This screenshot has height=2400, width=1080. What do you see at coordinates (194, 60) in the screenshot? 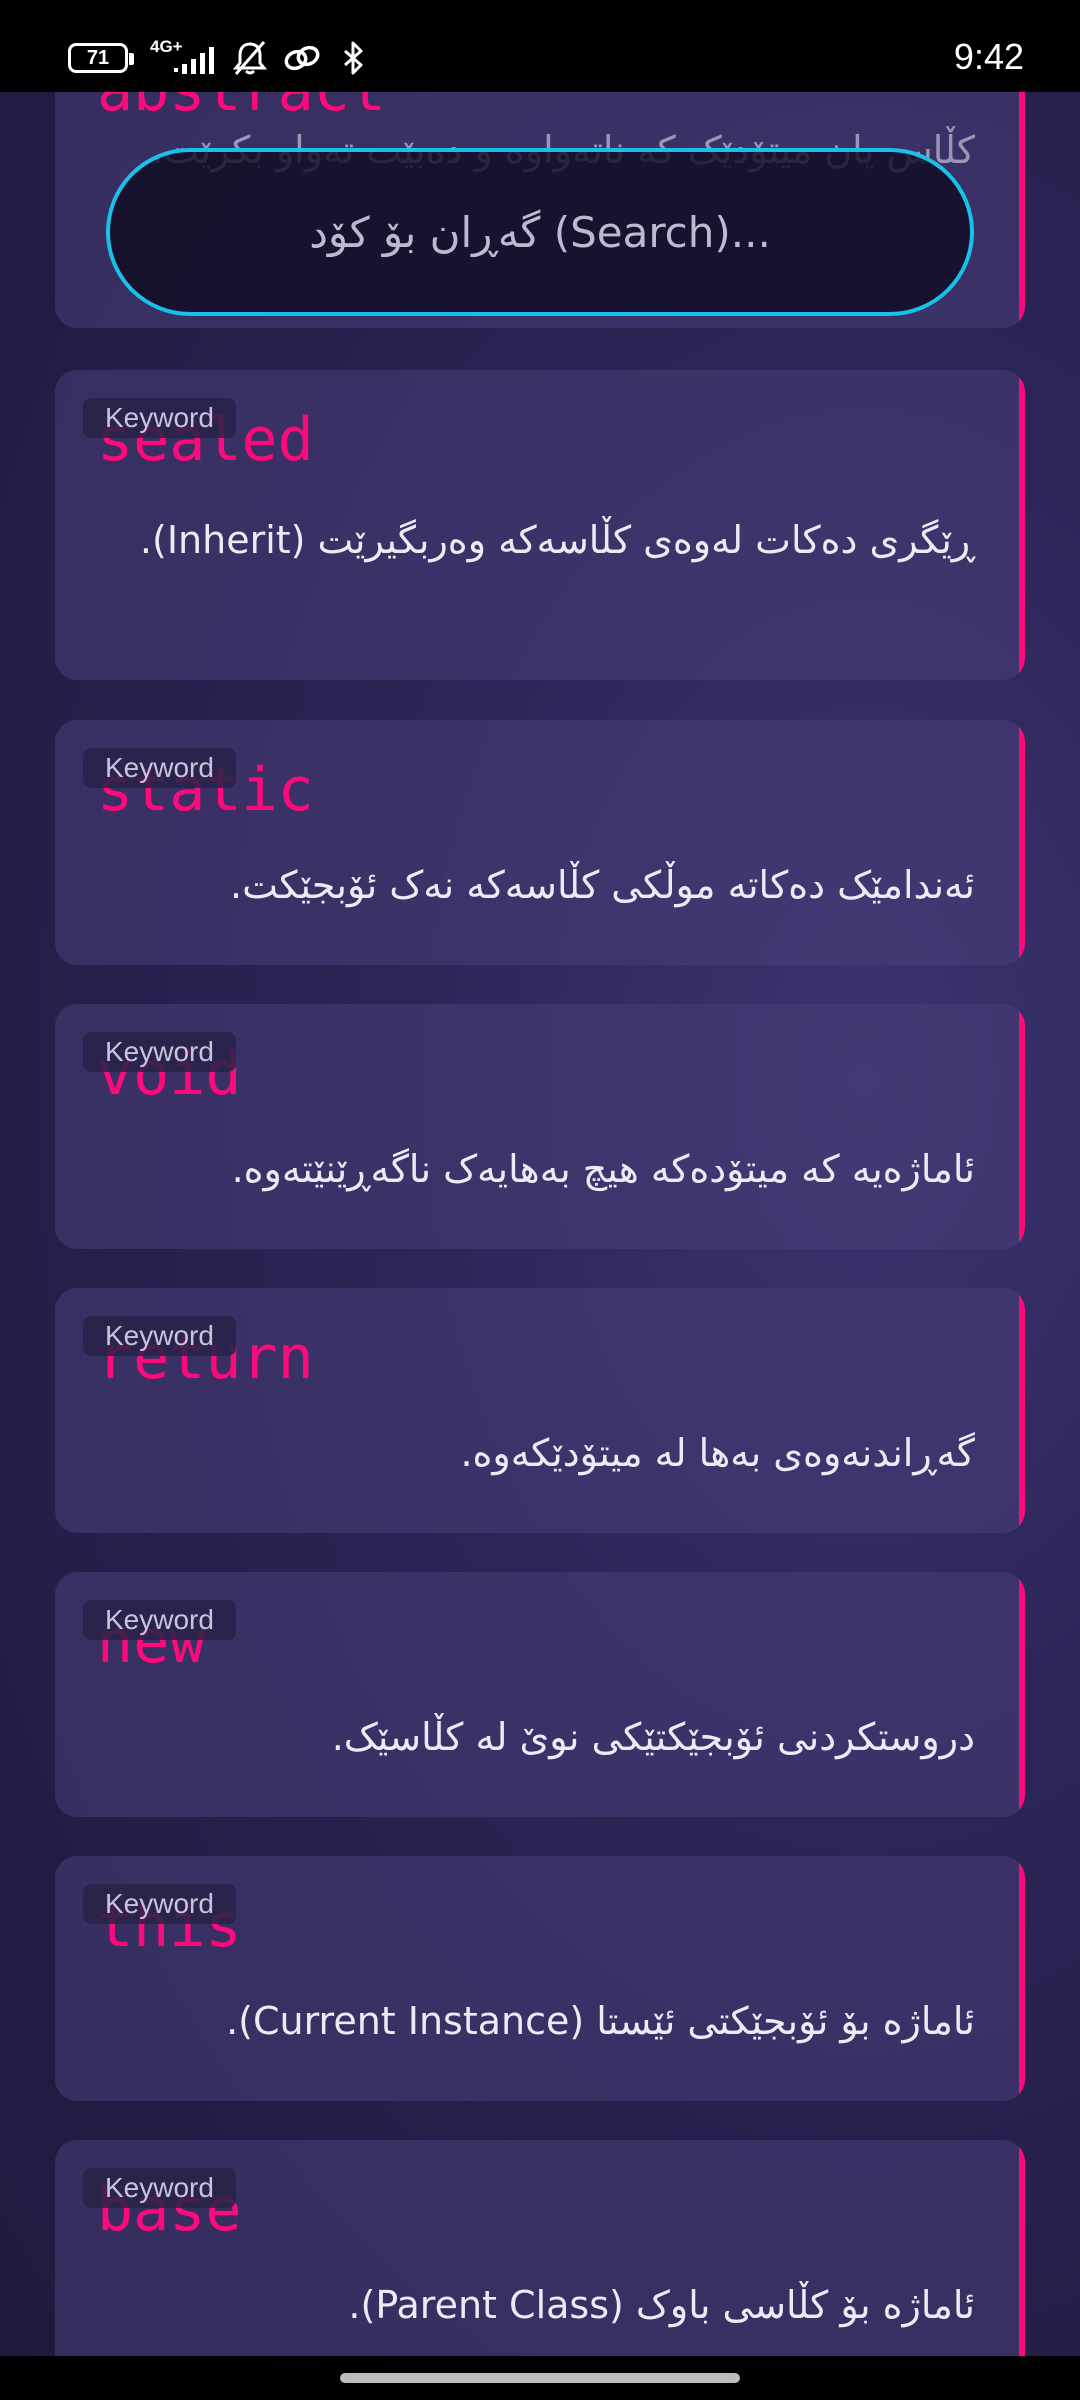
I see `signal-icon` at bounding box center [194, 60].